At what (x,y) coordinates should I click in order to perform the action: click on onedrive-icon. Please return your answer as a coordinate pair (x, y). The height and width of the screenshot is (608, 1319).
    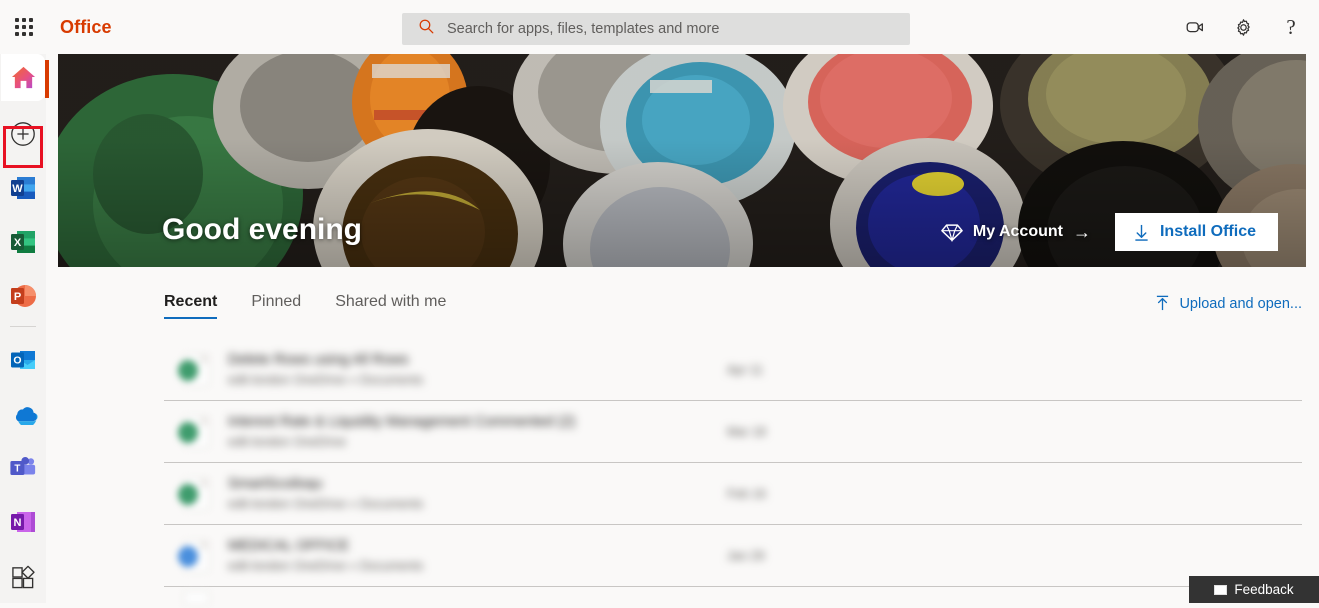
    Looking at the image, I should click on (26, 416).